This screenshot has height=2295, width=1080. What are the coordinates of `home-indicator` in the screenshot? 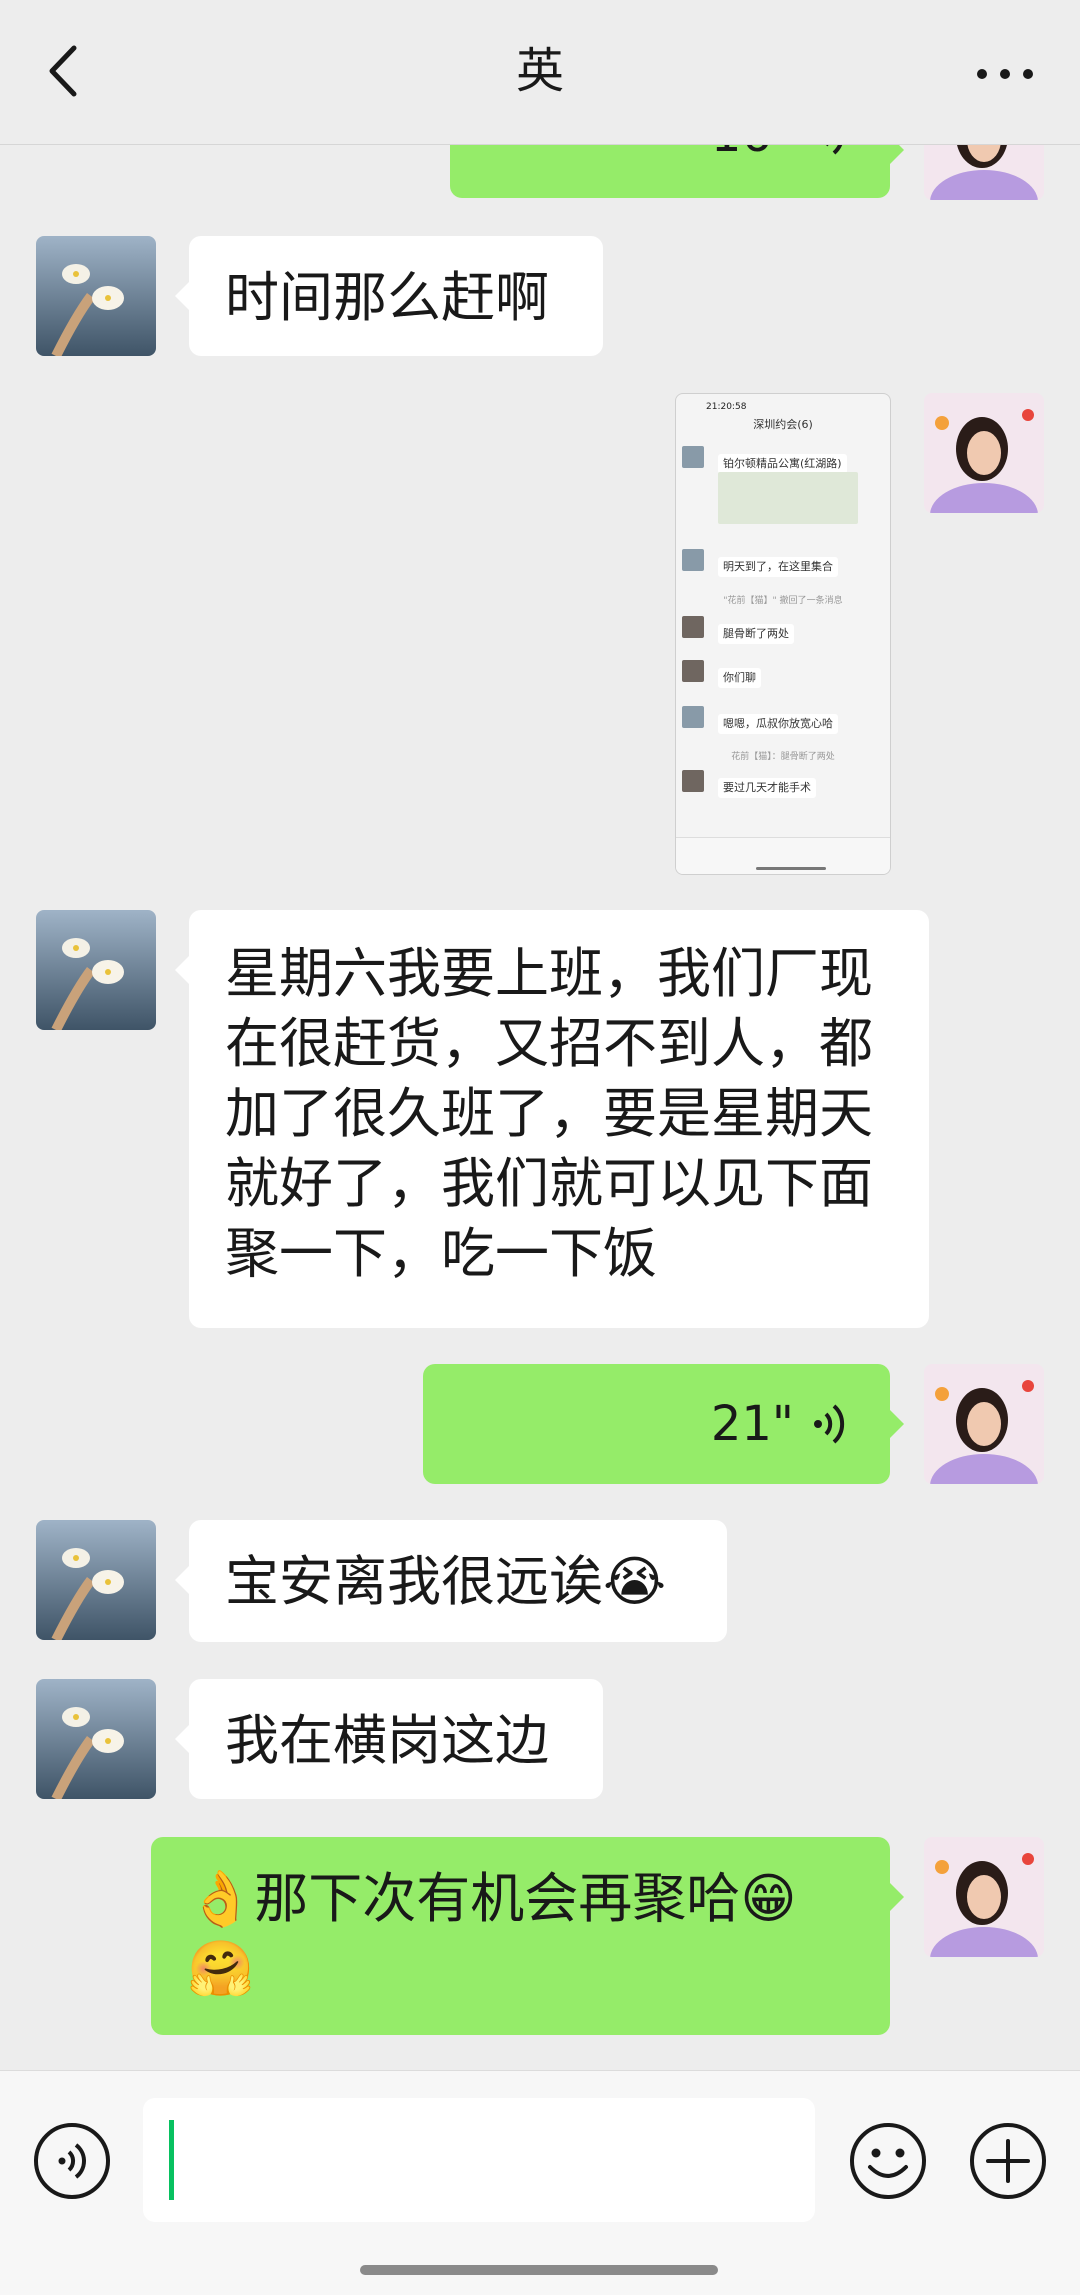 It's located at (539, 2270).